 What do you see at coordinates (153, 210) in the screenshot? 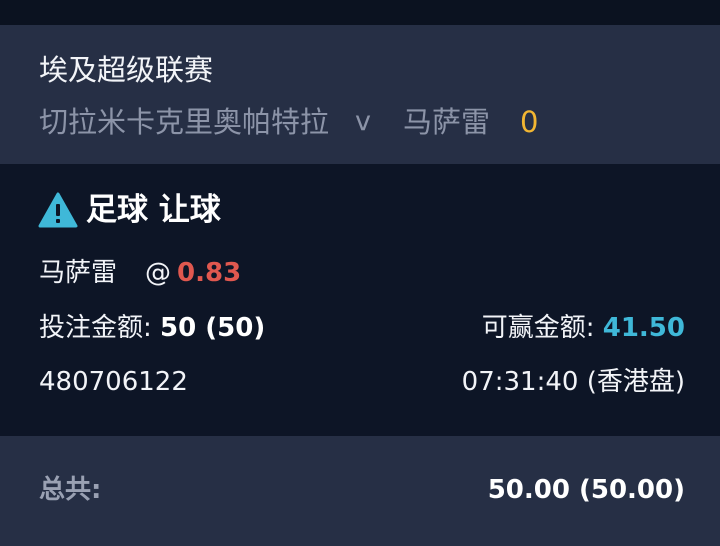
I see `market-name: 足球 让球` at bounding box center [153, 210].